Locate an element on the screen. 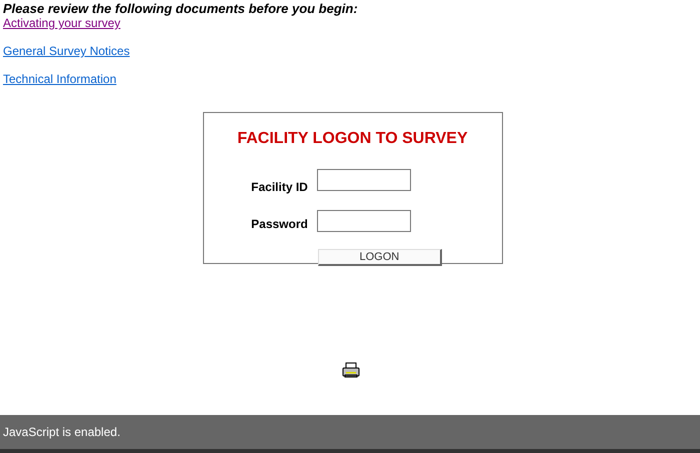  document-link: Technical Information is located at coordinates (59, 79).